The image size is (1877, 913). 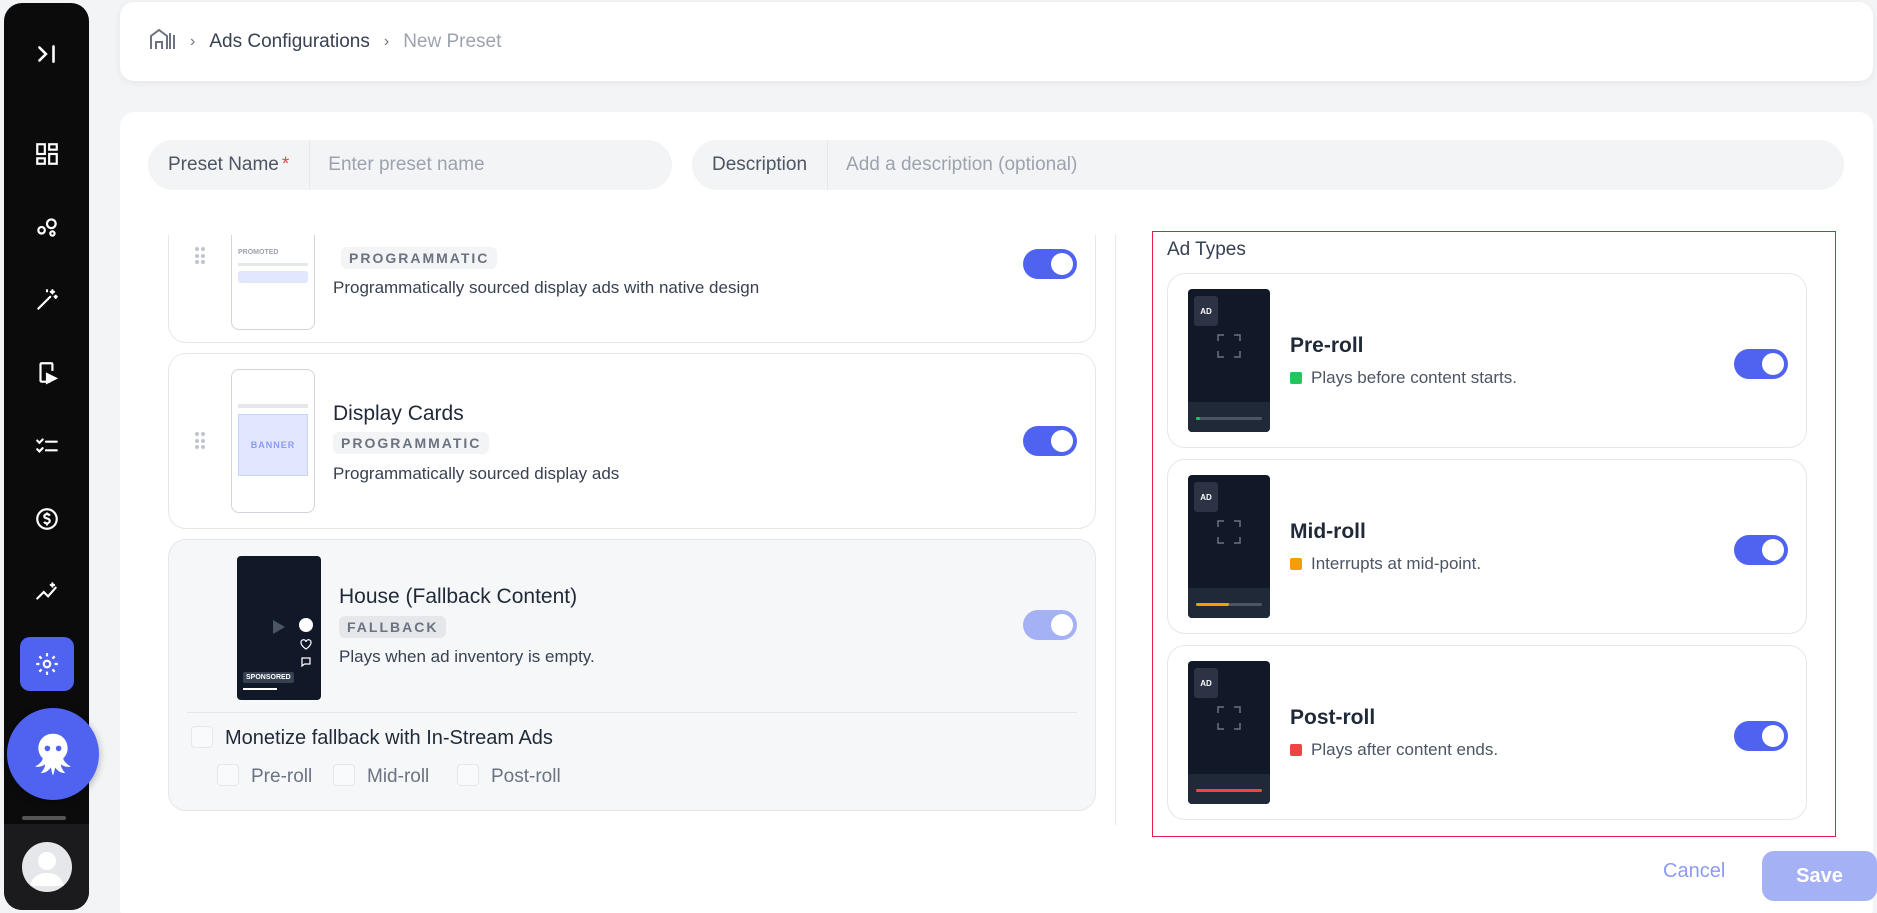 What do you see at coordinates (229, 165) in the screenshot?
I see `preset-name-label: Preset Name *` at bounding box center [229, 165].